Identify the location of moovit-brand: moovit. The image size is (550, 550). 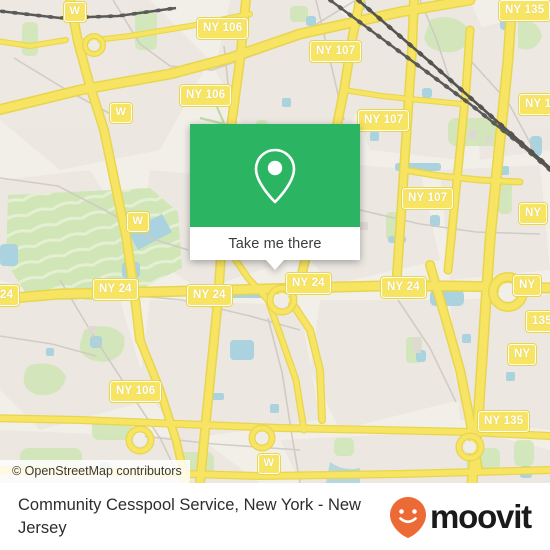
(460, 517).